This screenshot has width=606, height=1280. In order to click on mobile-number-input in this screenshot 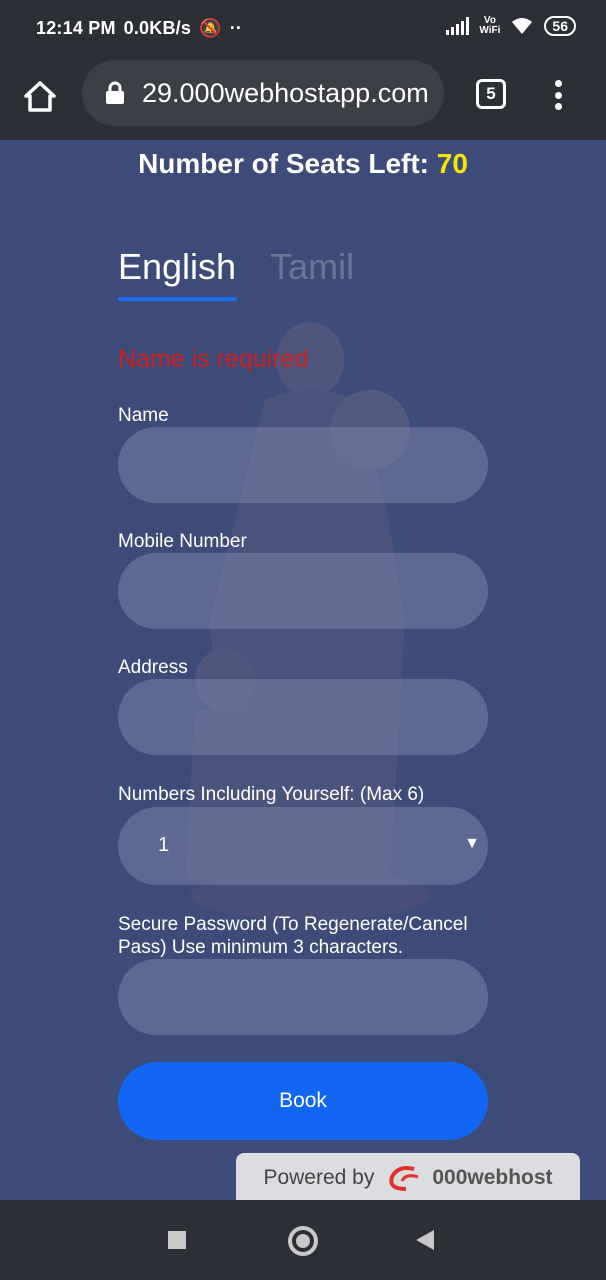, I will do `click(303, 591)`.